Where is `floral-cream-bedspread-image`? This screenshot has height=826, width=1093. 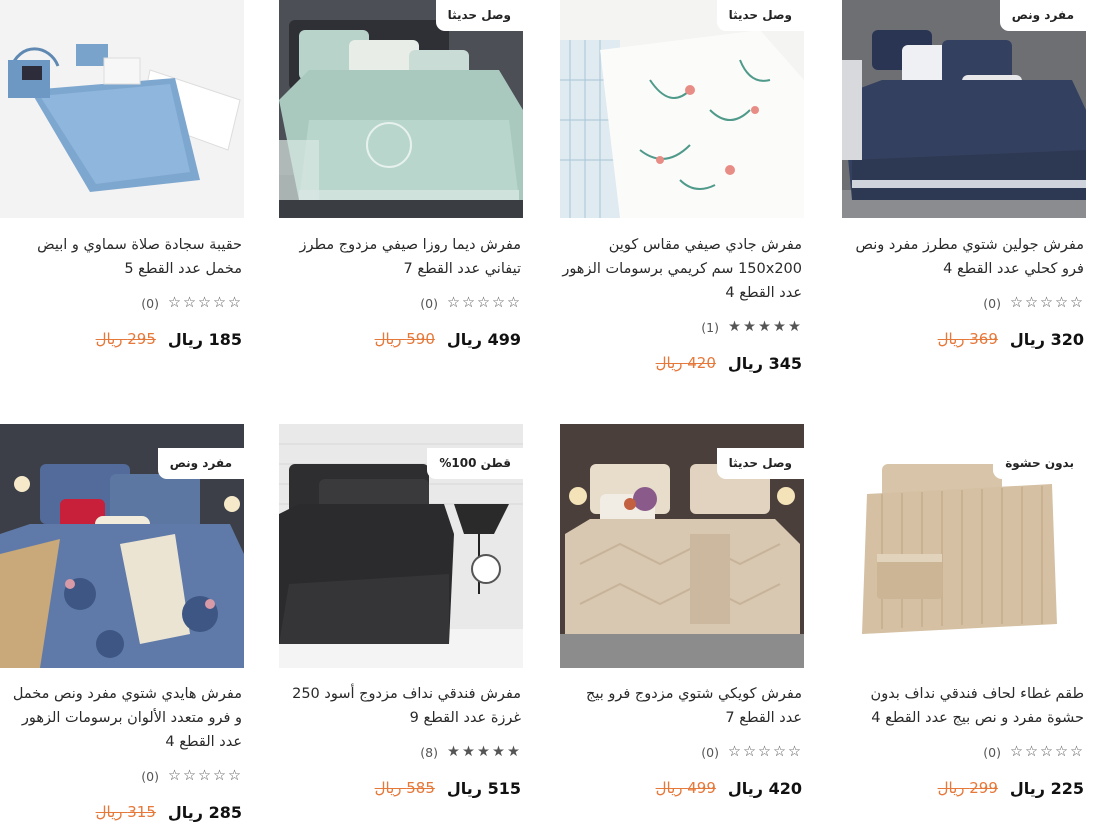
floral-cream-bedspread-image is located at coordinates (682, 109).